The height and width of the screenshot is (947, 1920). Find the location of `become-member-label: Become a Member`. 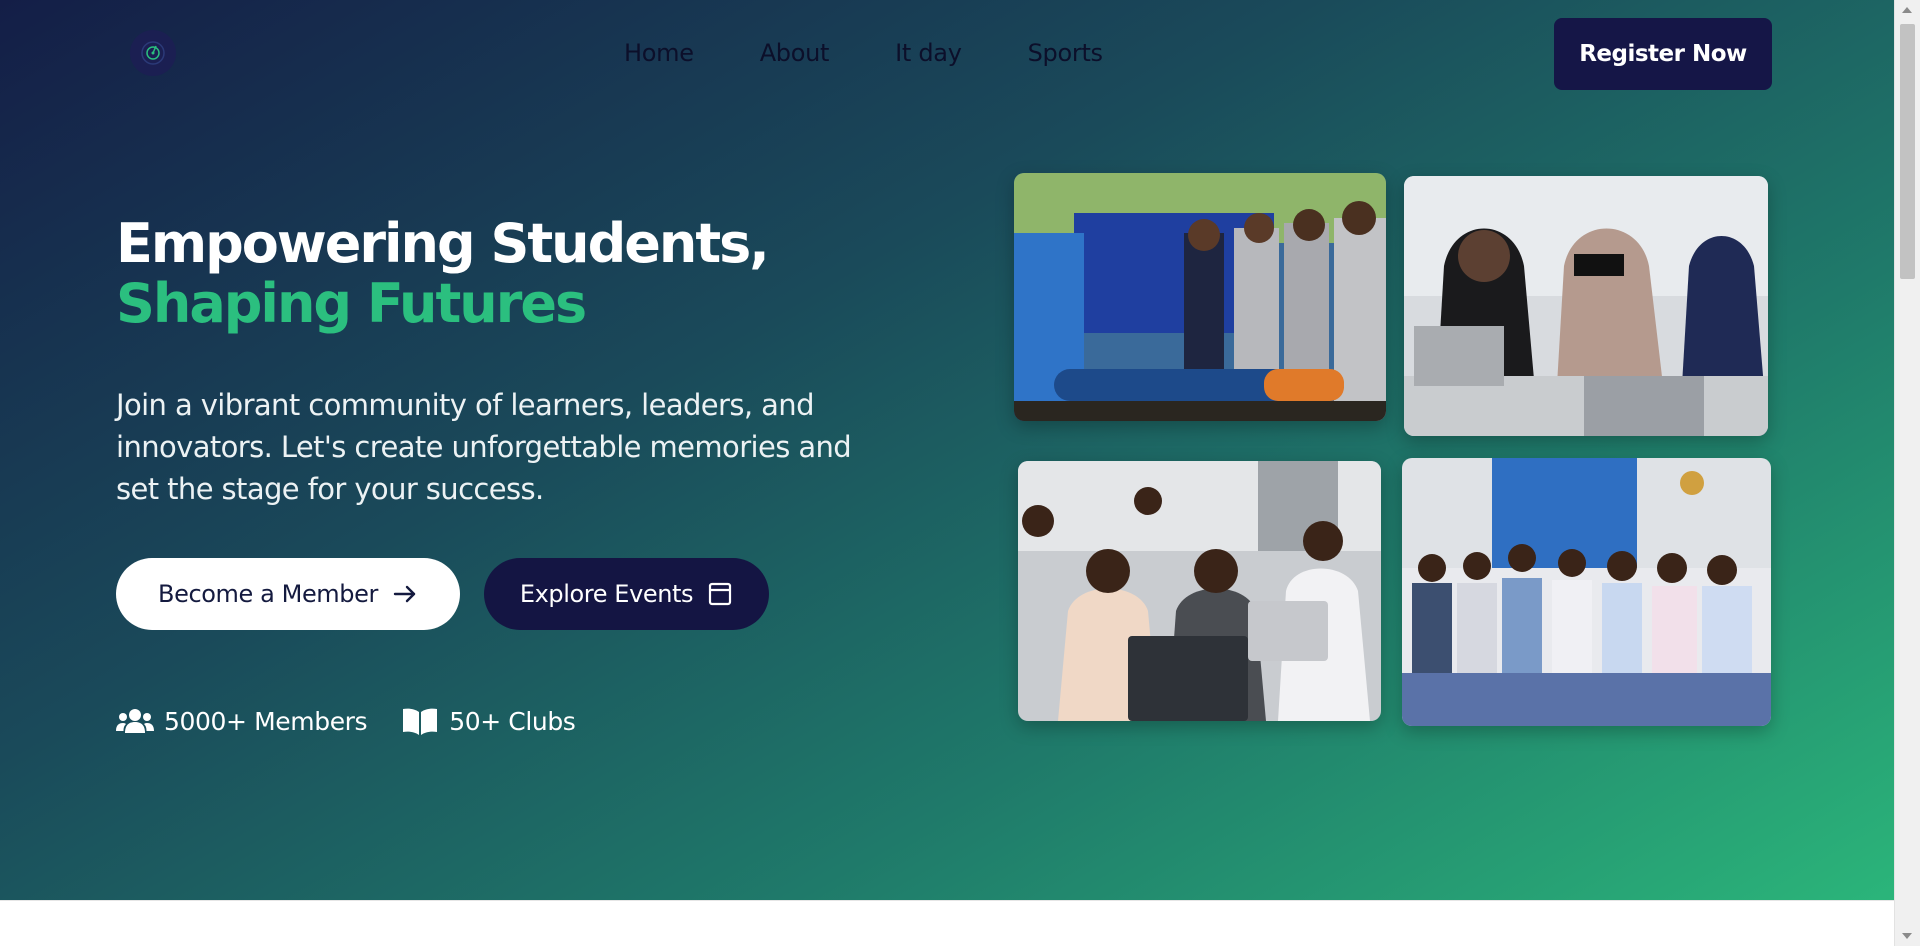

become-member-label: Become a Member is located at coordinates (268, 594).